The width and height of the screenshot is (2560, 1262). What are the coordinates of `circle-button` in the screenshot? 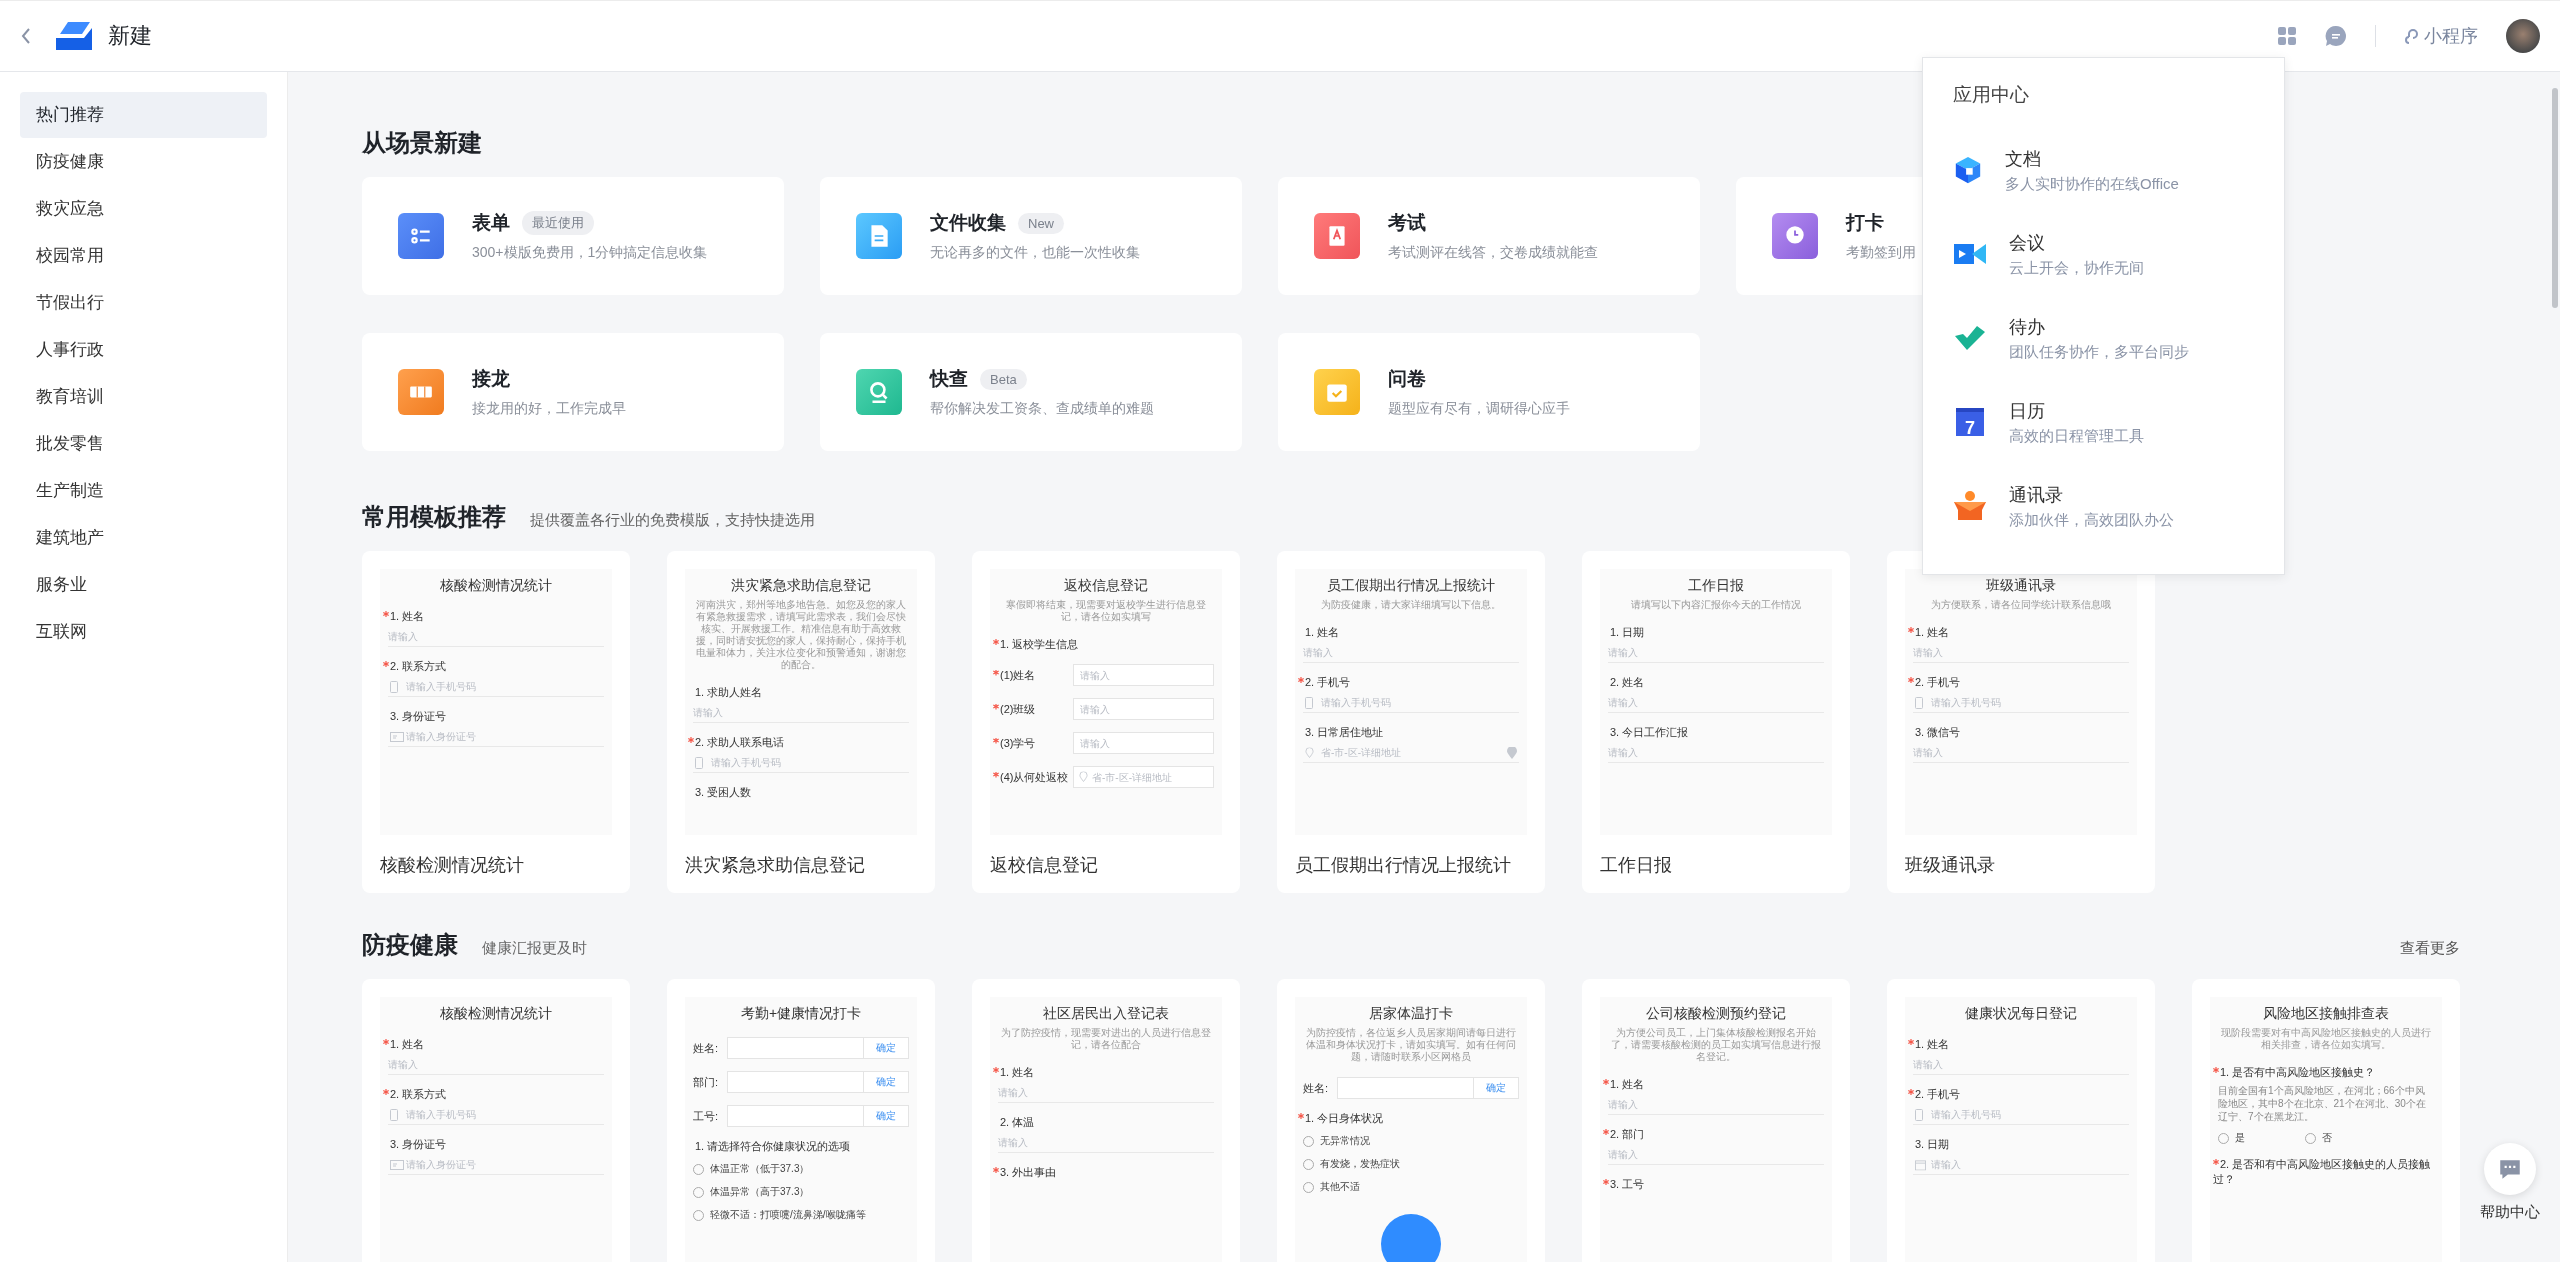 It's located at (1411, 1238).